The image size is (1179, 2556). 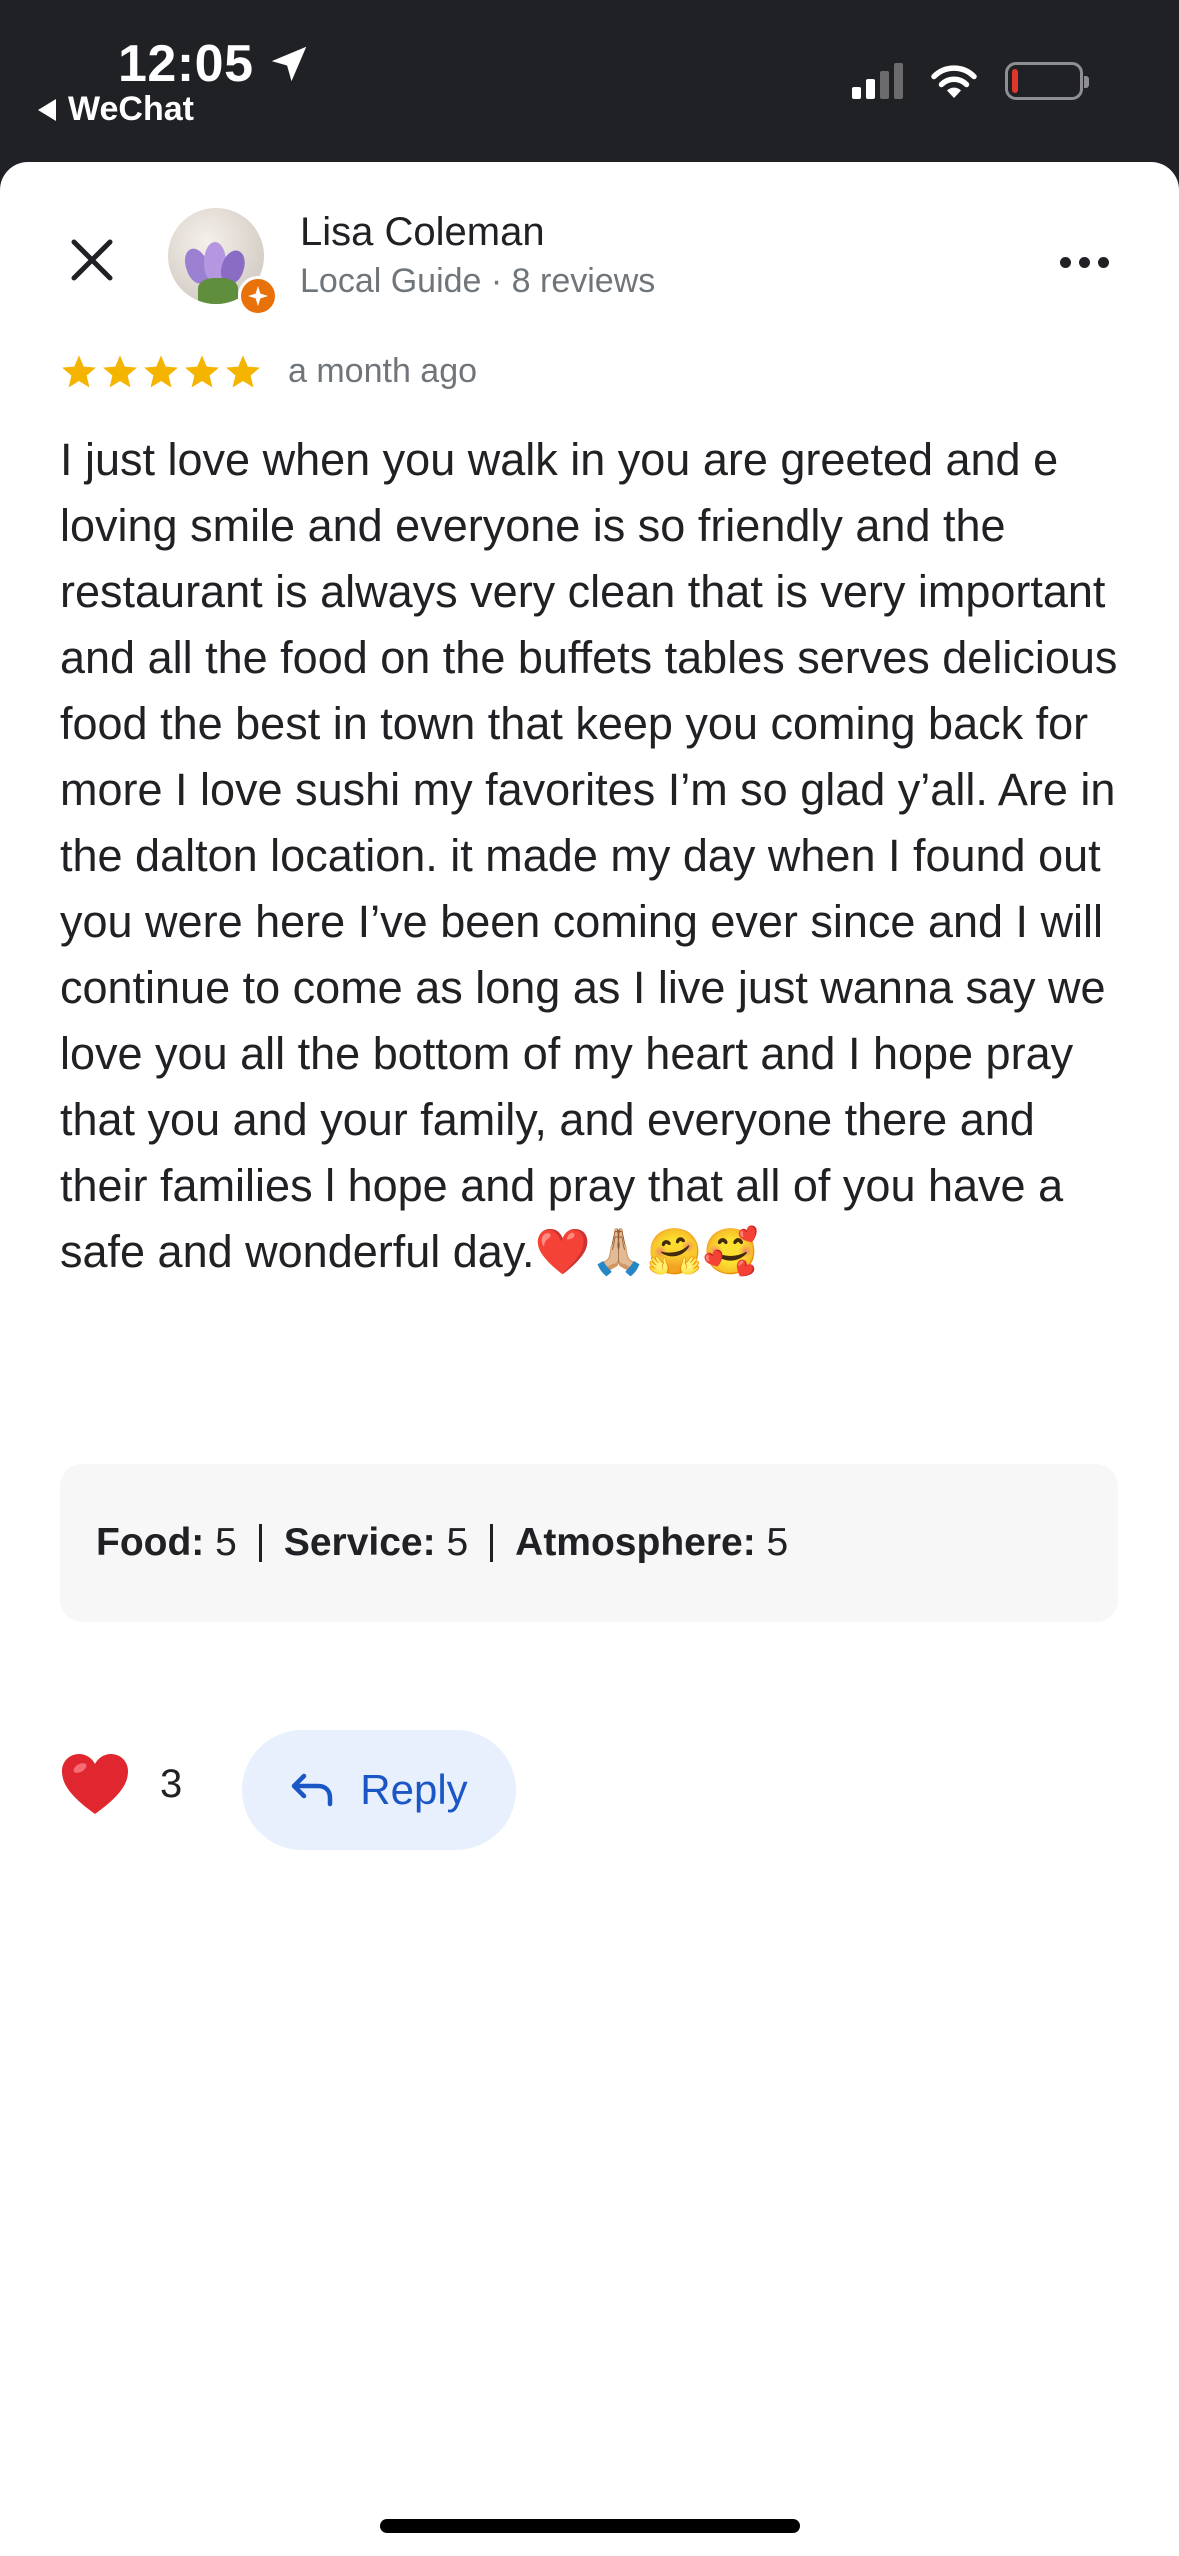 I want to click on back-to-app-link: WeChat, so click(x=116, y=109).